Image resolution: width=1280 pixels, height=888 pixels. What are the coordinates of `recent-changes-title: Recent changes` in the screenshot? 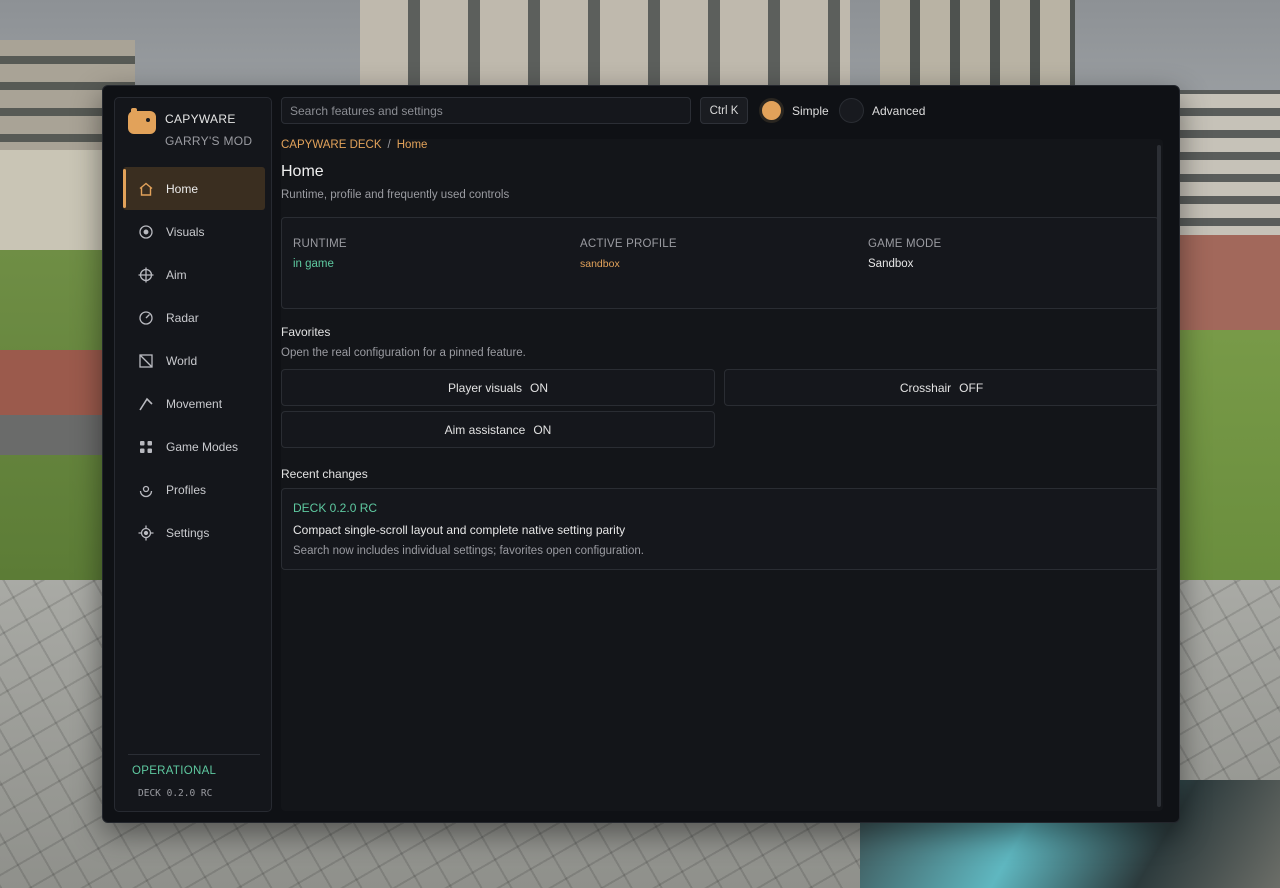 It's located at (324, 474).